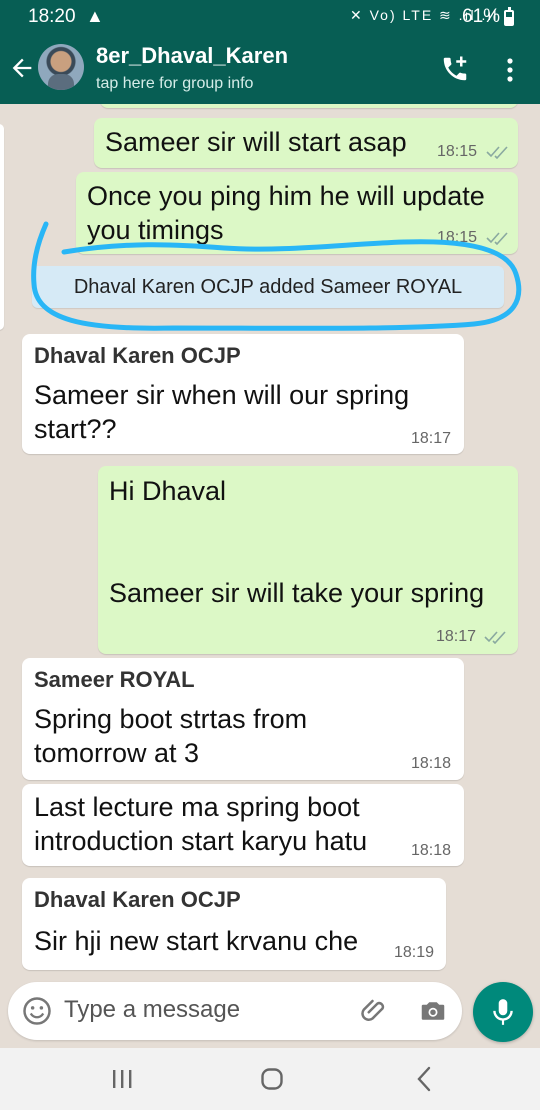 This screenshot has width=540, height=1110. Describe the element at coordinates (174, 84) in the screenshot. I see `group-info-hint: tap here for group info` at that location.